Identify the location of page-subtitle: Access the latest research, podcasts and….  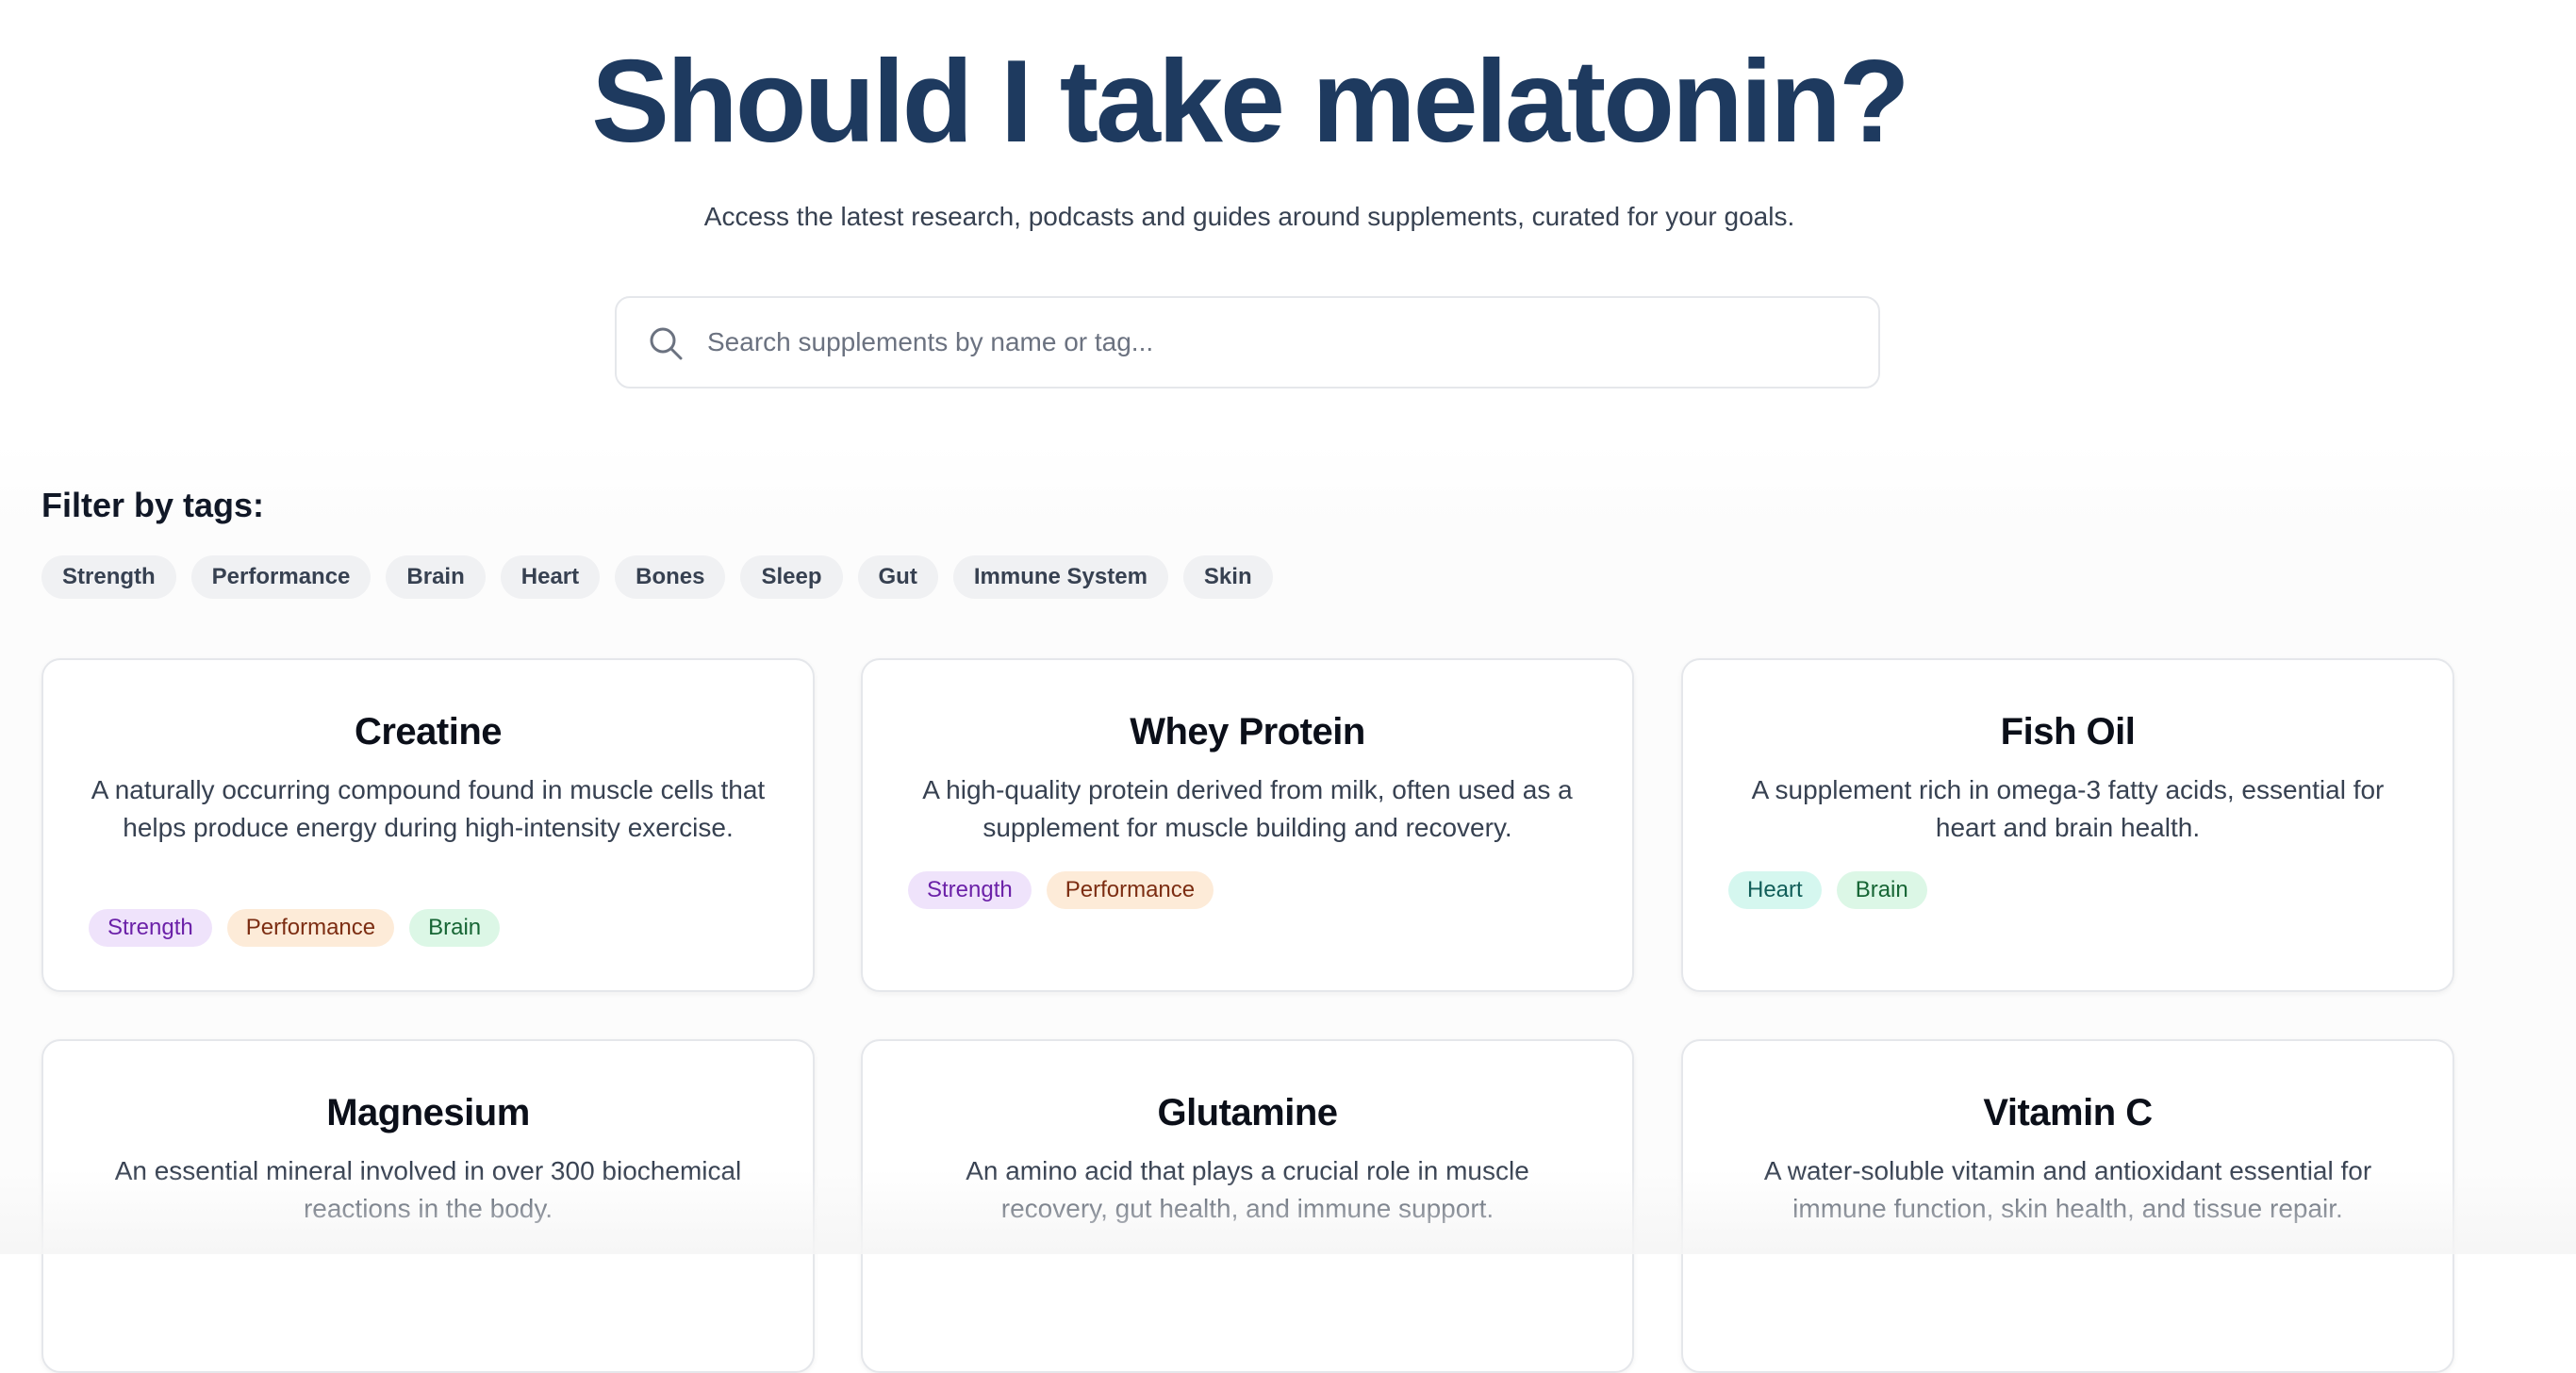
(1249, 216).